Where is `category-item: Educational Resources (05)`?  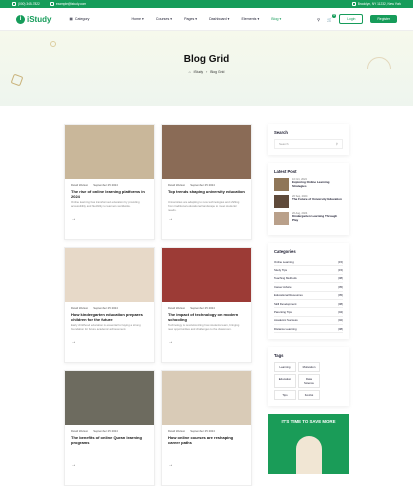 category-item: Educational Resources (05) is located at coordinates (308, 296).